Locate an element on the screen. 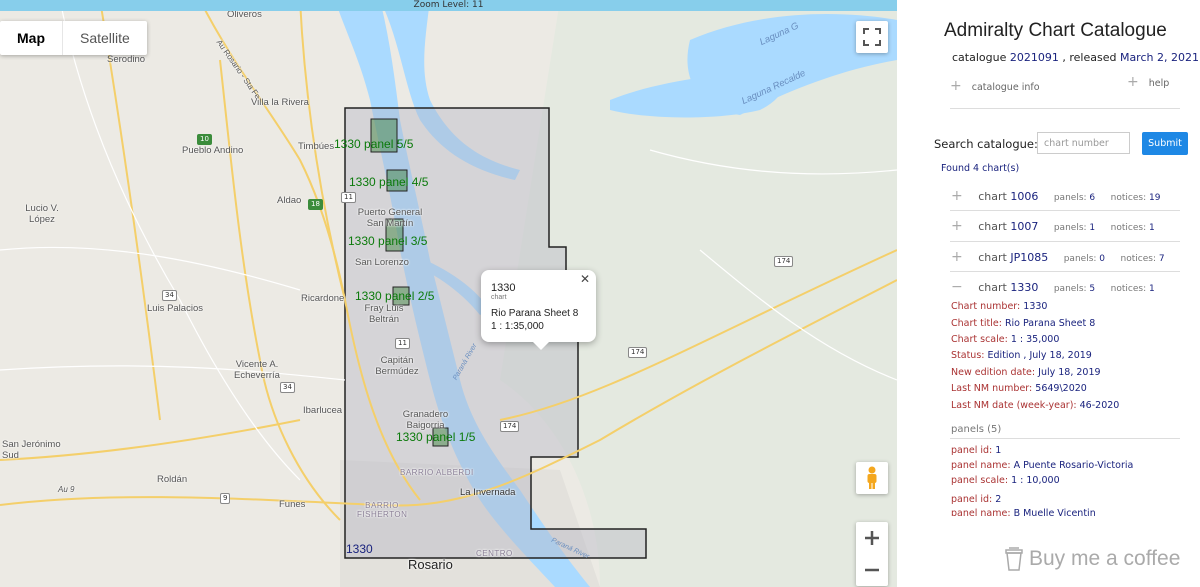 This screenshot has height=587, width=1200. detail-value: 46-2020 is located at coordinates (1099, 405).